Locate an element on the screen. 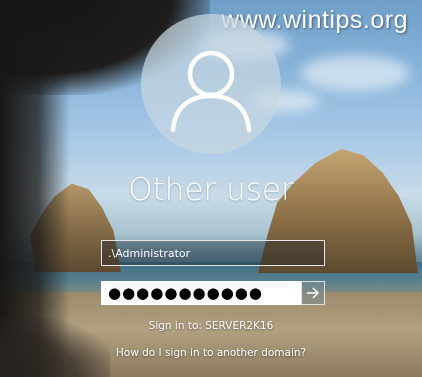  submit-button is located at coordinates (313, 293).